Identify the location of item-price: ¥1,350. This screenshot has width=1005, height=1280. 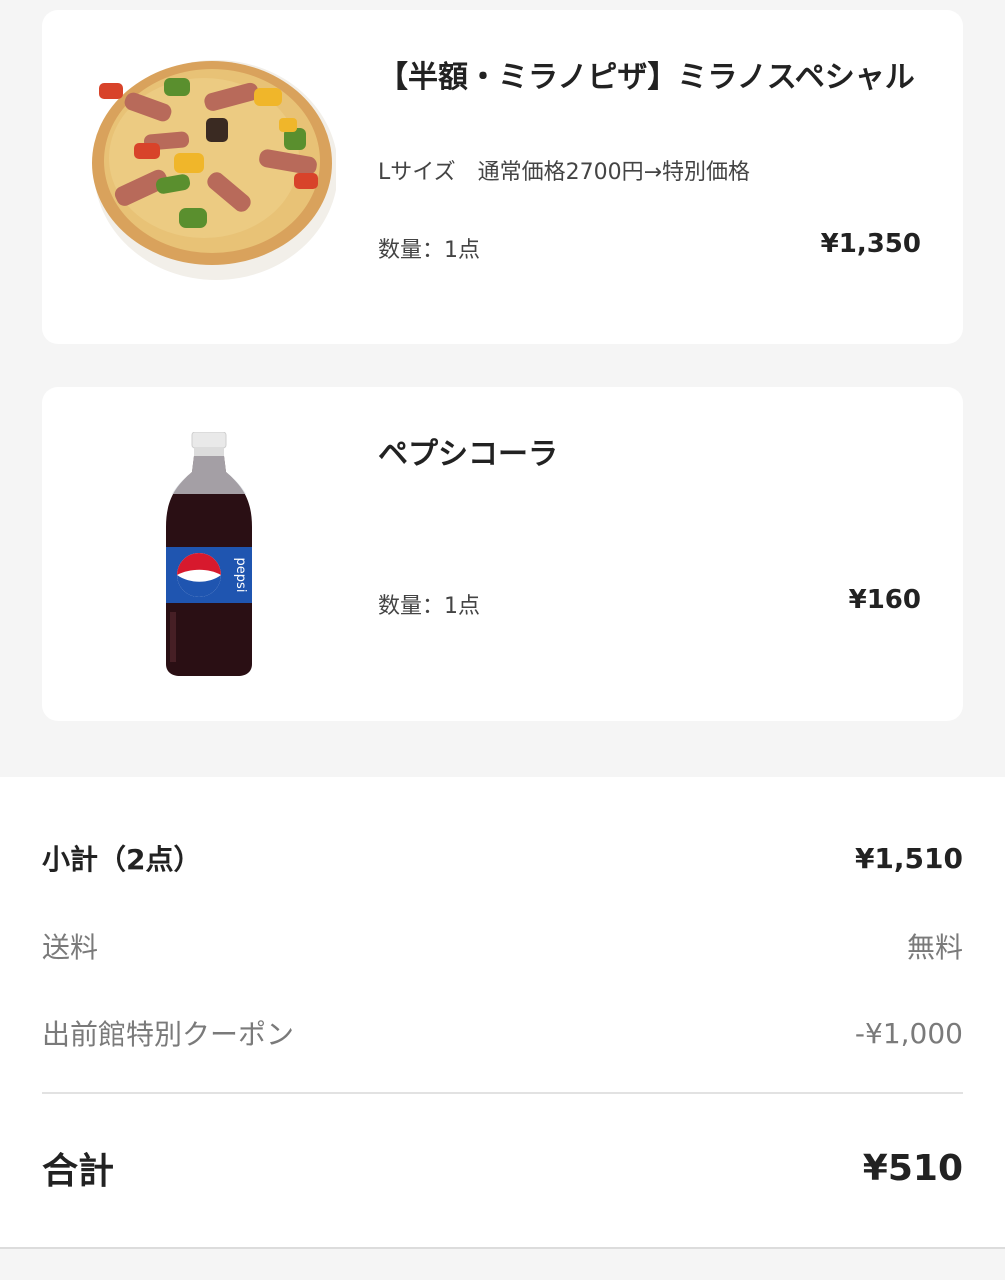
(870, 244).